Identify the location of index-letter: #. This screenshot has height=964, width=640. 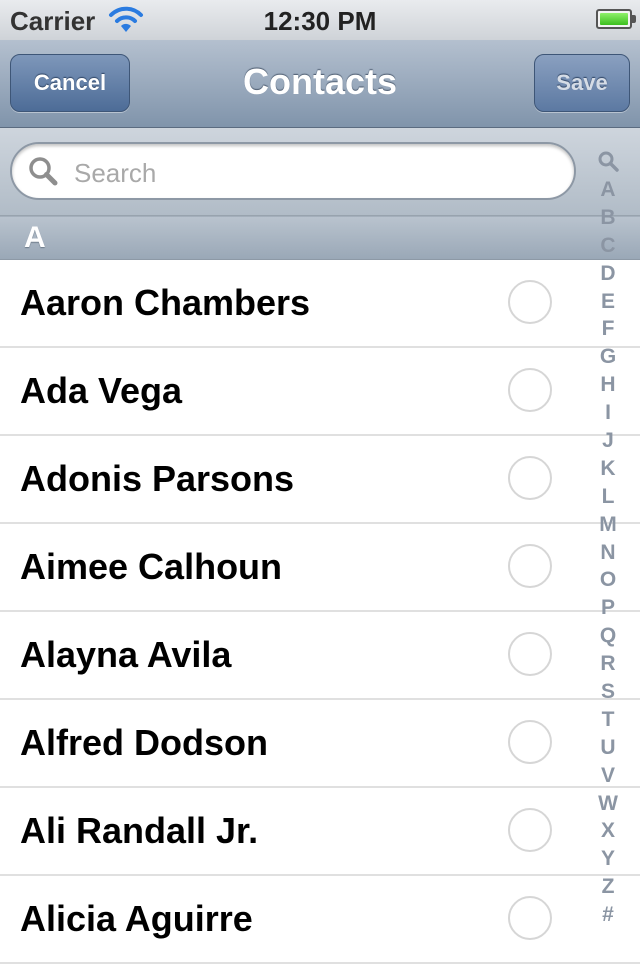
(608, 915).